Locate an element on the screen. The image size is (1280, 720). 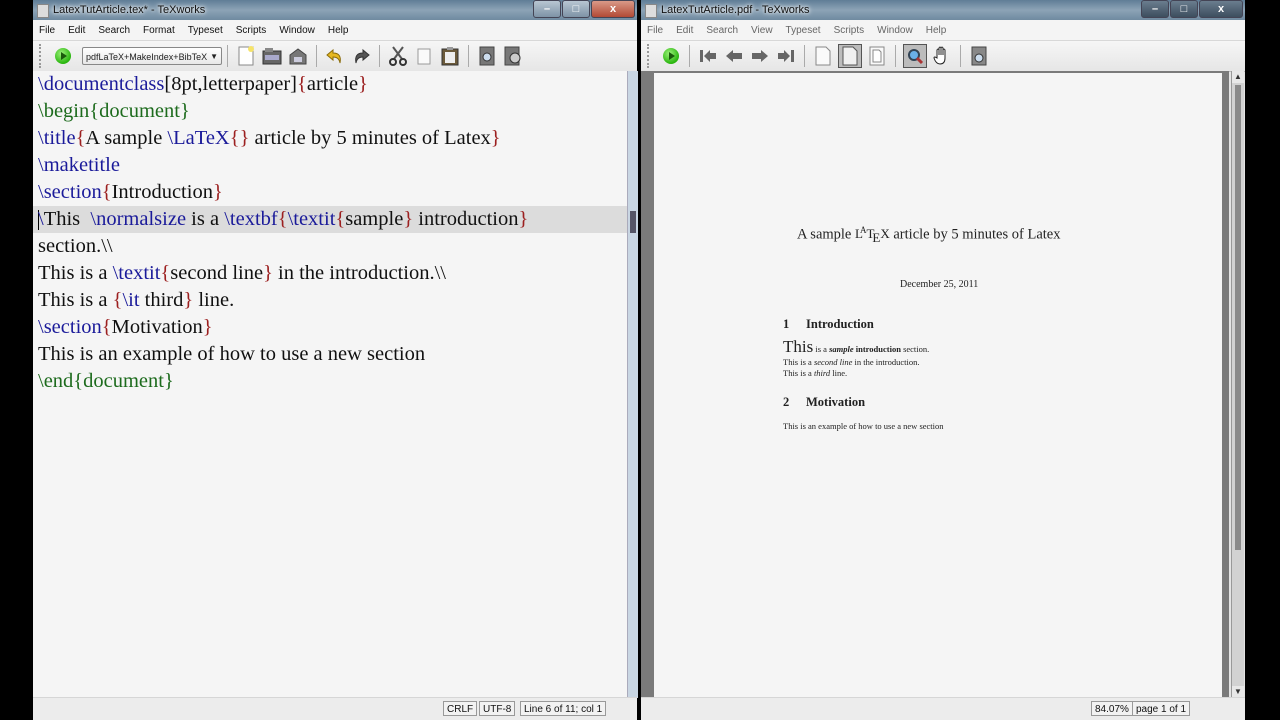
last-page-button is located at coordinates (786, 56).